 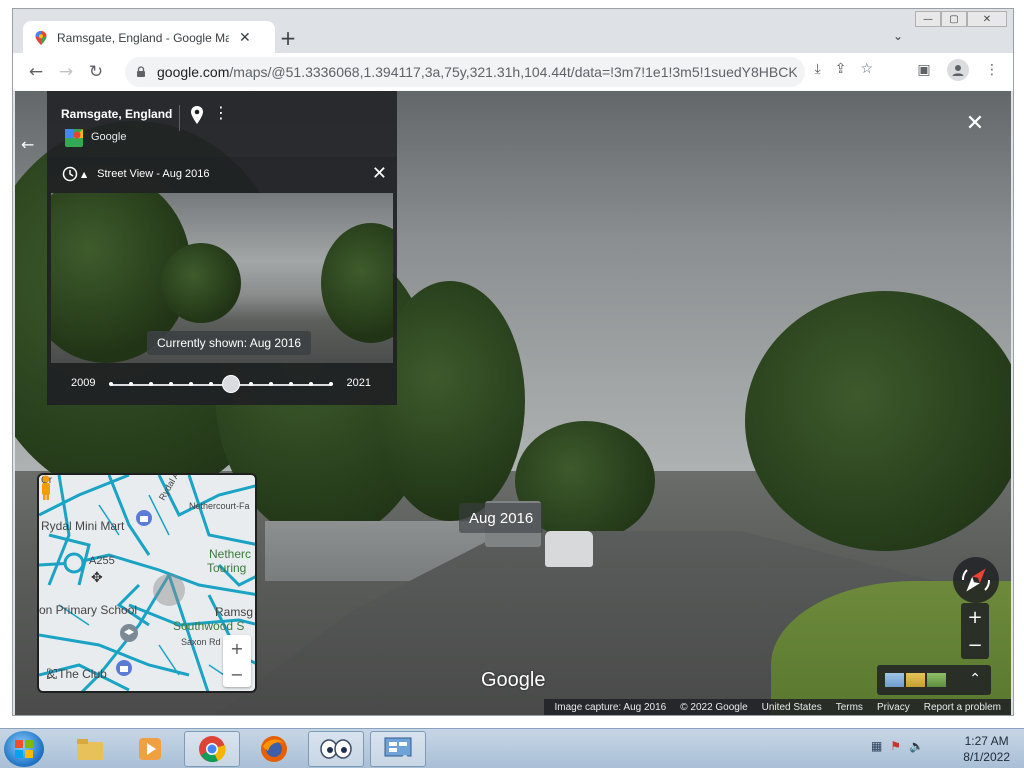 What do you see at coordinates (117, 114) in the screenshot?
I see `place-title: Ramsgate, England` at bounding box center [117, 114].